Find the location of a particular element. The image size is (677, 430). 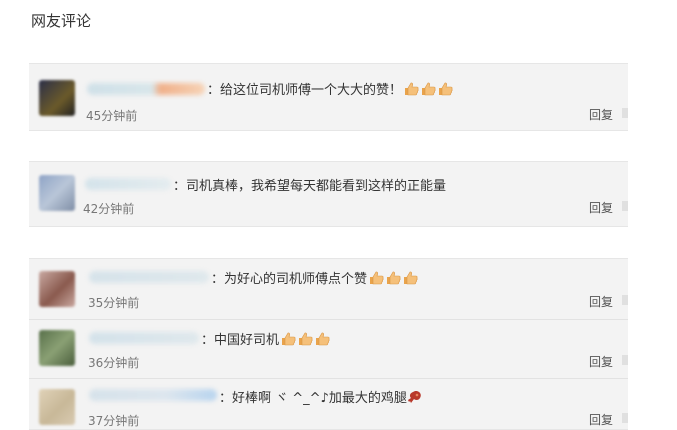

comment-item: ：为好心的司机师傅点个赞 35分钟前 回复 is located at coordinates (328, 289).